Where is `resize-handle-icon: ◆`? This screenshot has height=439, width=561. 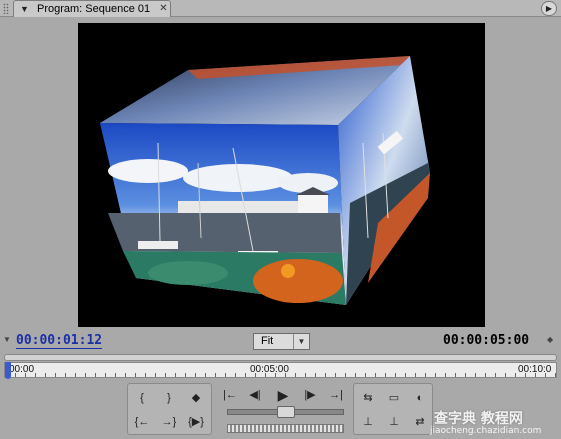 resize-handle-icon: ◆ is located at coordinates (550, 339).